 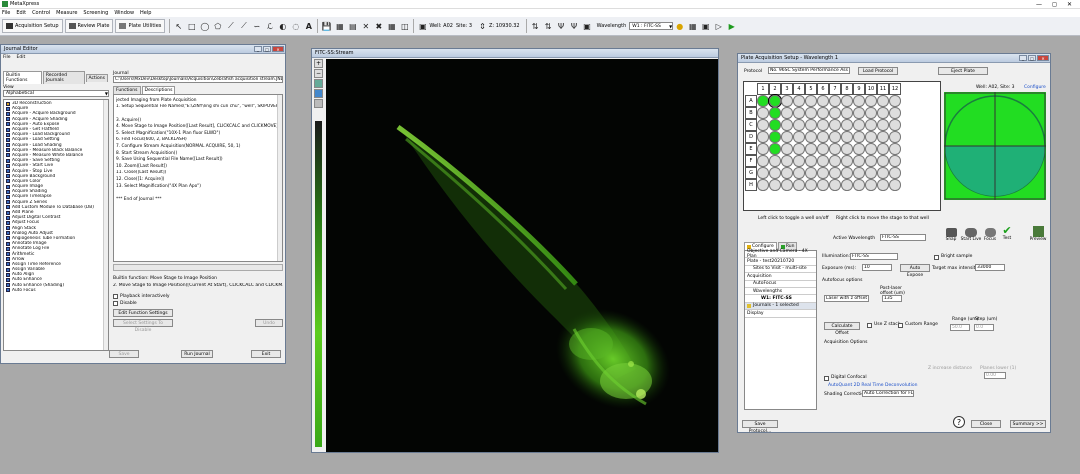 What do you see at coordinates (780, 284) in the screenshot?
I see `nav-autofocus: AutoFocus` at bounding box center [780, 284].